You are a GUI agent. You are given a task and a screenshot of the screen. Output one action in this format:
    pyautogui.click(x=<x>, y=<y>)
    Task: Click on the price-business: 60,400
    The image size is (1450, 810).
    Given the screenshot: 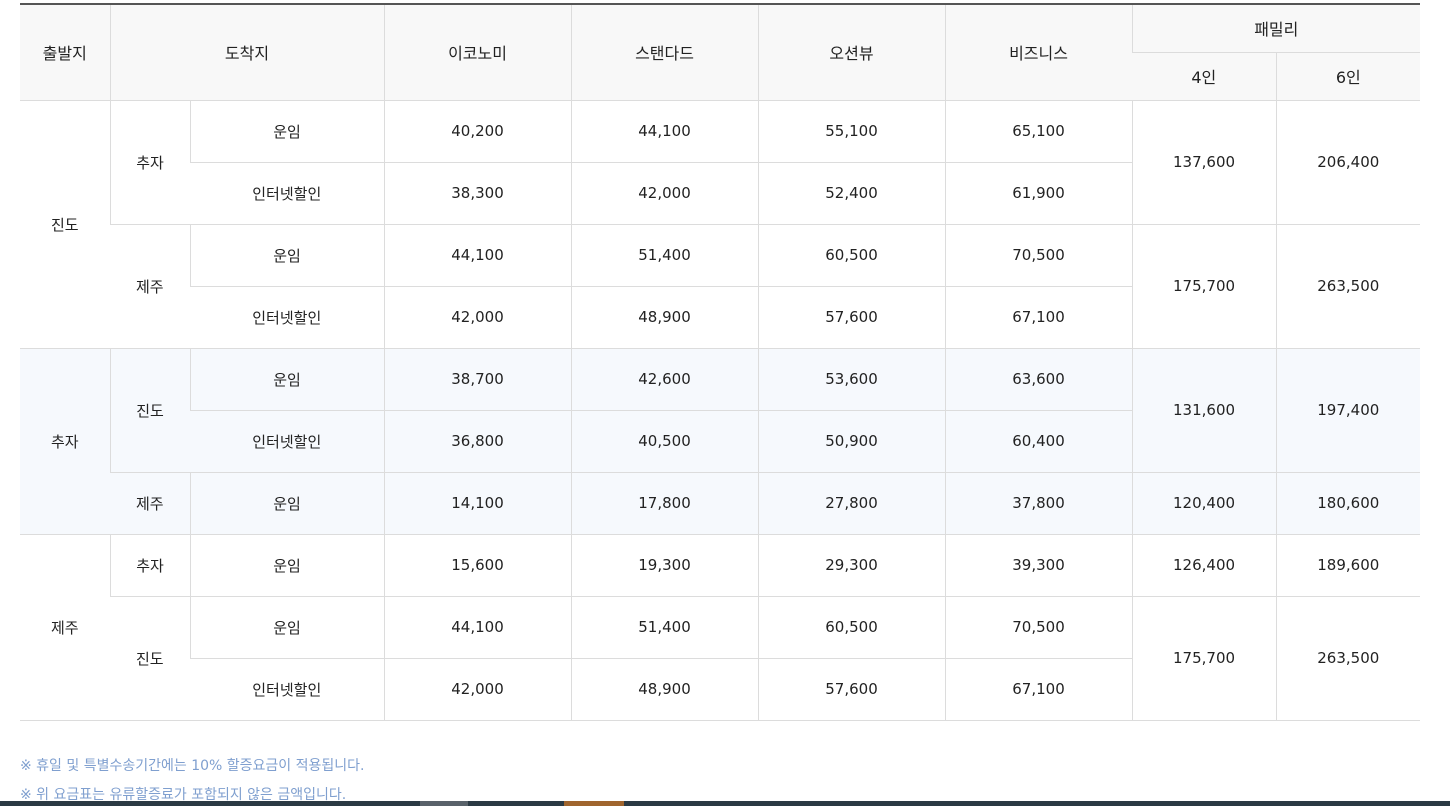 What is the action you would take?
    pyautogui.click(x=1038, y=441)
    